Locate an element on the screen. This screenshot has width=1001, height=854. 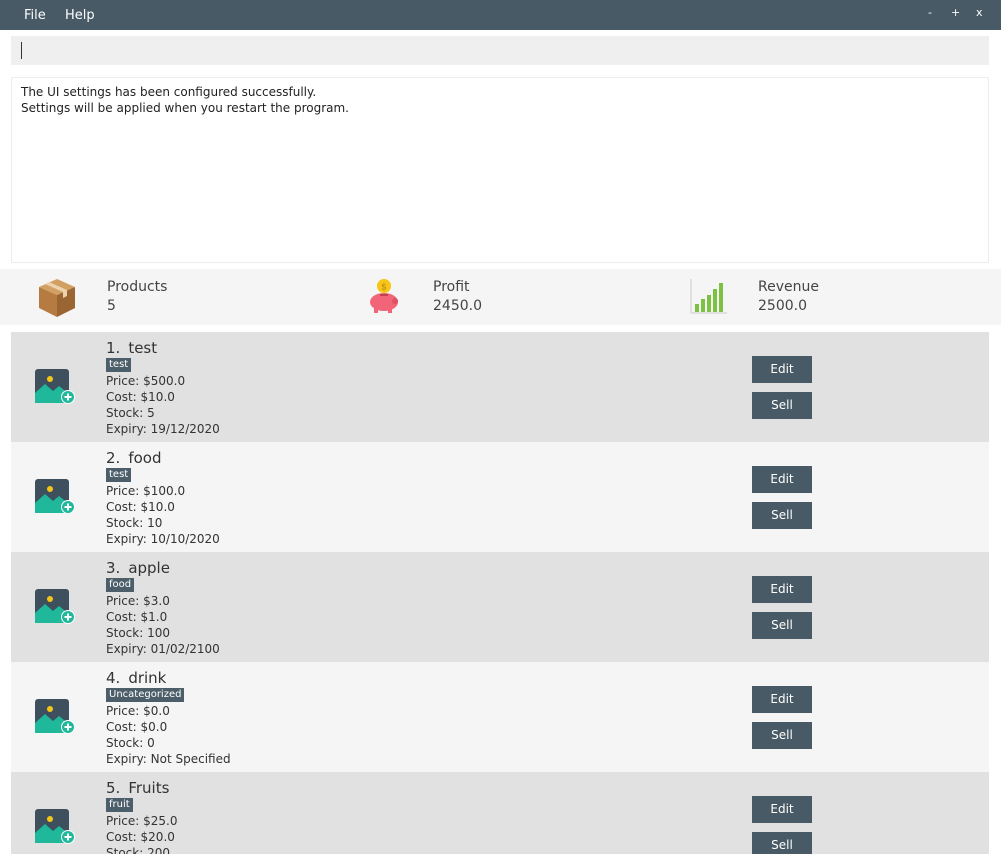
product-cost: Cost: $0.0 is located at coordinates (137, 727).